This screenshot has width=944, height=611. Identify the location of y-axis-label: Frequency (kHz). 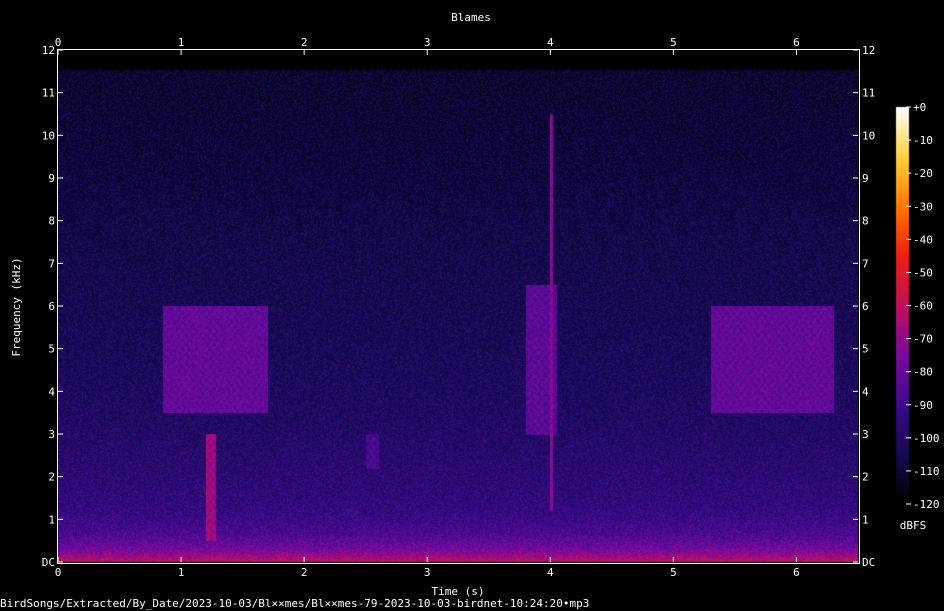
(16, 306).